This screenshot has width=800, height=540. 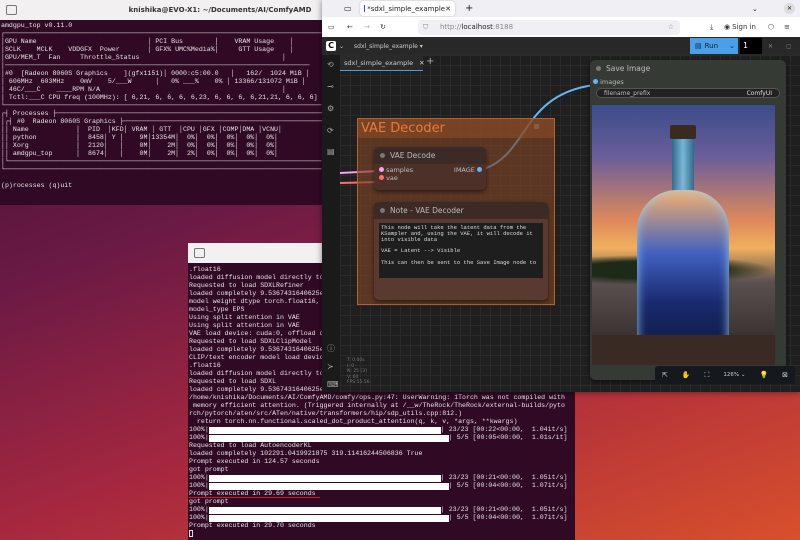 I want to click on hide-links-icon: ⊠, so click(x=785, y=375).